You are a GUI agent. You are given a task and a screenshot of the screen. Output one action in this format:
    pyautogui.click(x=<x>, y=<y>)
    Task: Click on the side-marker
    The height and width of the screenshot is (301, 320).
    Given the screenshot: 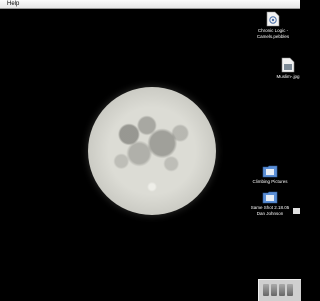 What is the action you would take?
    pyautogui.click(x=296, y=211)
    